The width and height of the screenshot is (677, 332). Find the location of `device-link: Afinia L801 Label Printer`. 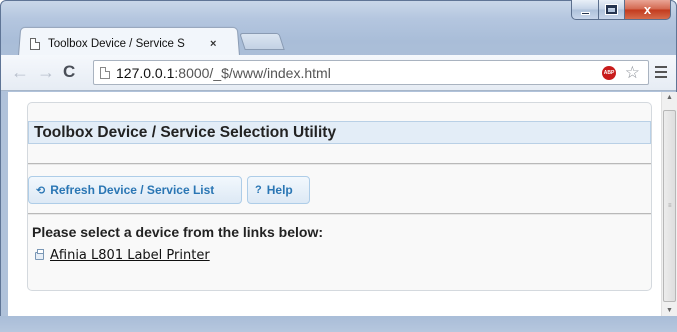

device-link: Afinia L801 Label Printer is located at coordinates (122, 255).